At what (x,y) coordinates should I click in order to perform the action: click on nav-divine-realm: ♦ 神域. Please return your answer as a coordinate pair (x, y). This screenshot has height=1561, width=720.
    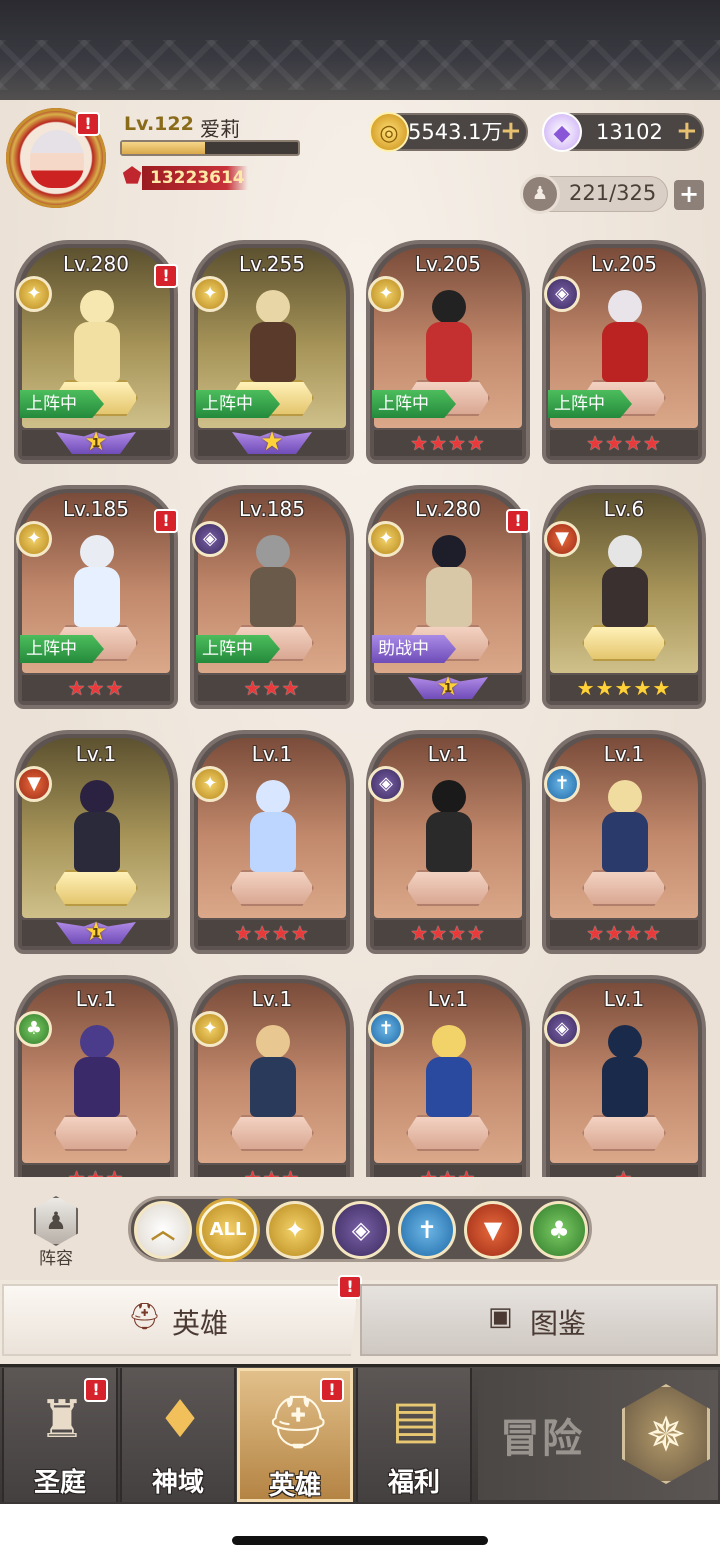
    Looking at the image, I should click on (178, 1435).